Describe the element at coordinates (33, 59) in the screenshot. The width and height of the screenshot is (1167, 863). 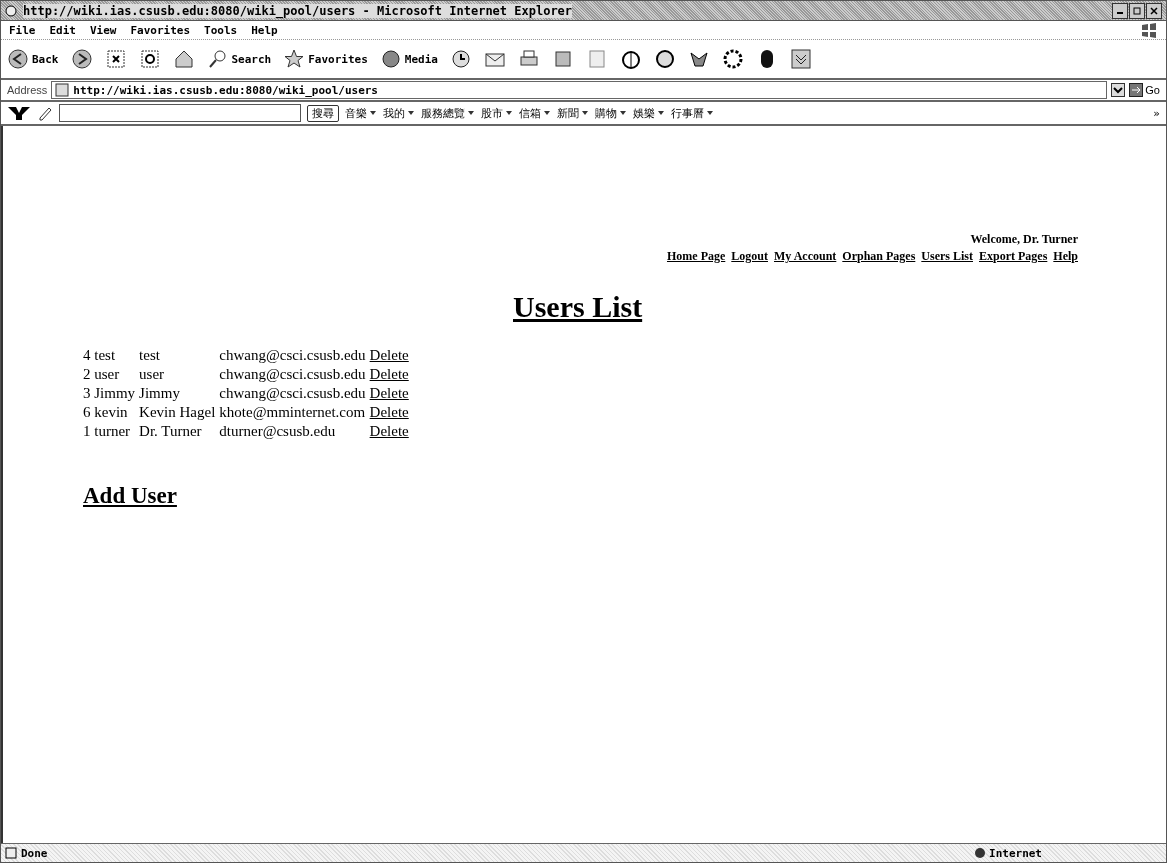
I see `back-button: Back` at that location.